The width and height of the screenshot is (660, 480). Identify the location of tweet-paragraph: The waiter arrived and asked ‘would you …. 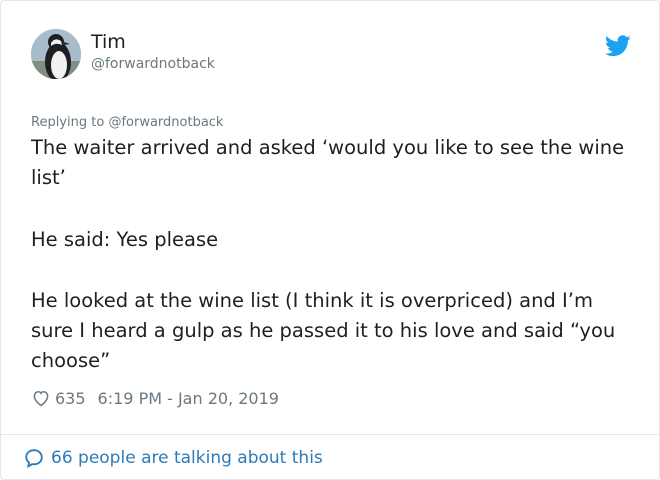
(328, 162).